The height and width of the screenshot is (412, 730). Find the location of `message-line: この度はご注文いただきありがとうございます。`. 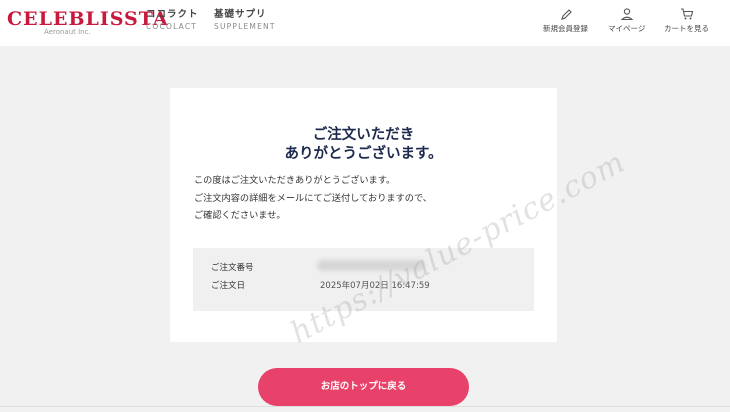

message-line: この度はご注文いただきありがとうございます。 is located at coordinates (295, 180).